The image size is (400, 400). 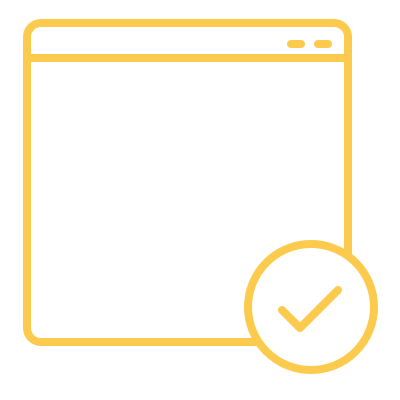 I want to click on check-badge-icon, so click(x=311, y=307).